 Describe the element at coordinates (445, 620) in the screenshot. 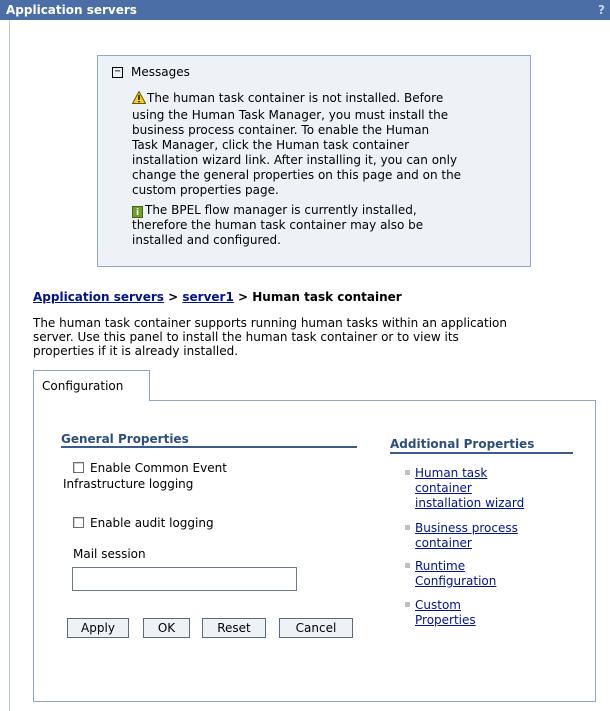

I see `link-line: Properties` at that location.